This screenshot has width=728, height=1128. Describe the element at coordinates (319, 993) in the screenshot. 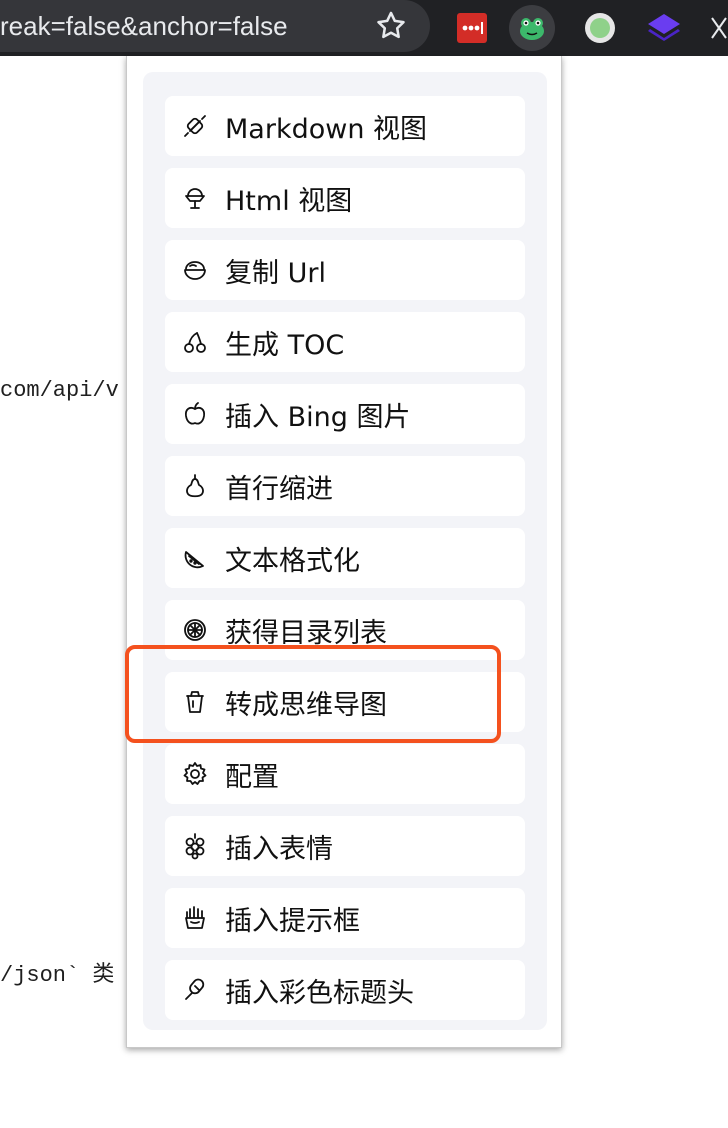

I see `menu-item-label: 插入彩色标题头` at that location.